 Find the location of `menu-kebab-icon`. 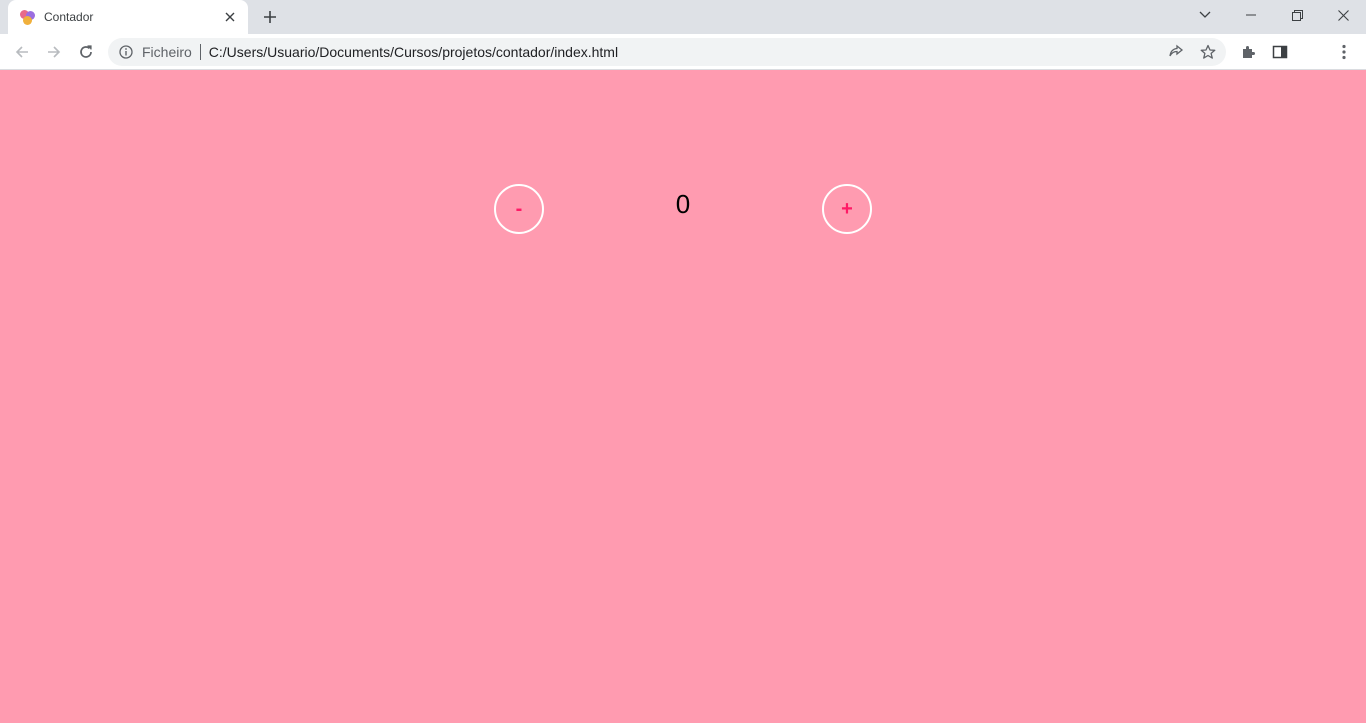

menu-kebab-icon is located at coordinates (1344, 52).